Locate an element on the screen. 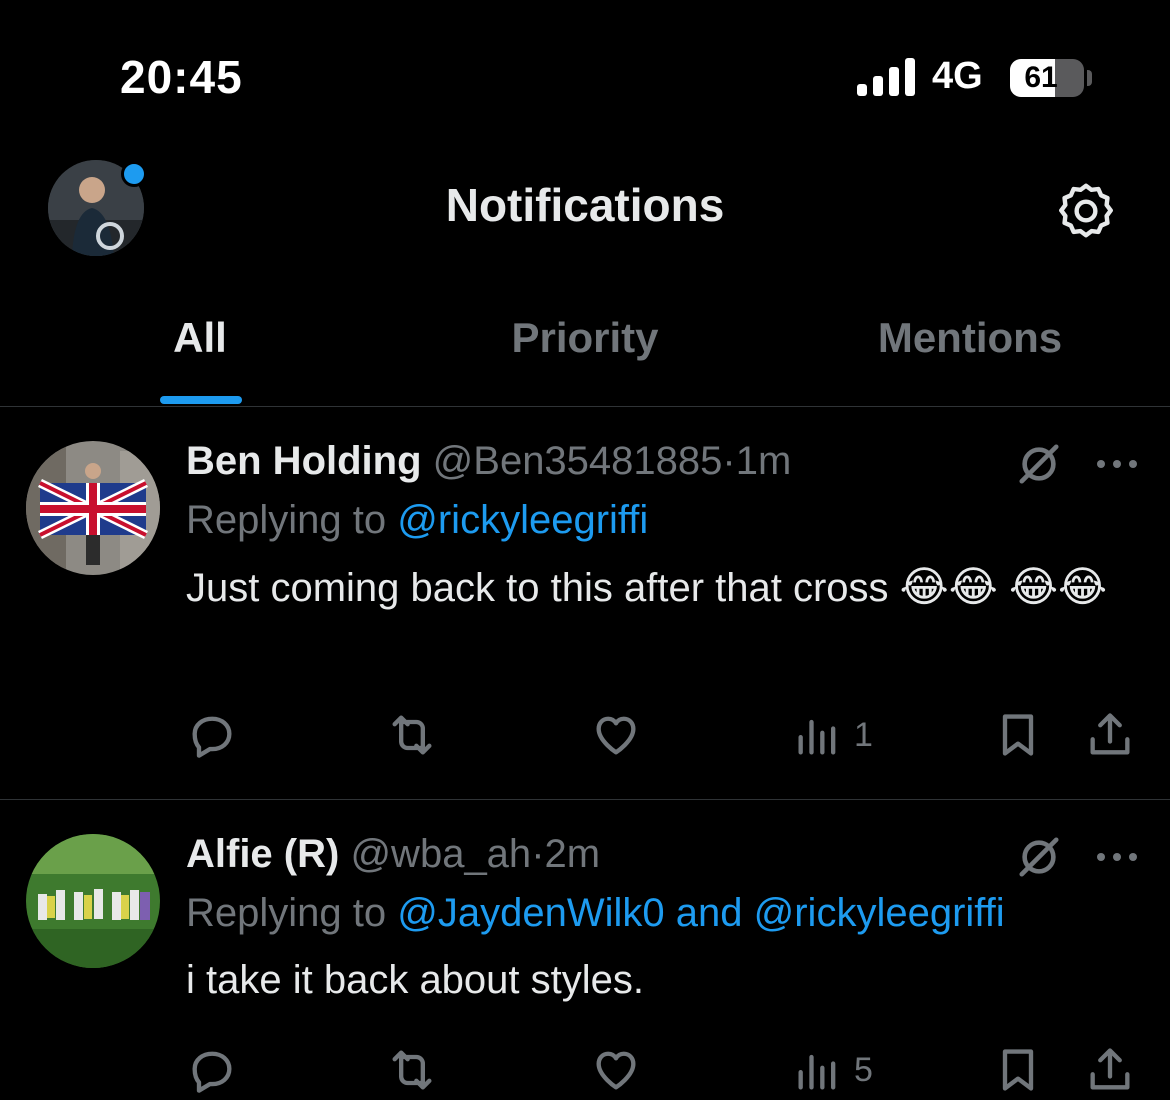 This screenshot has width=1170, height=1100. status-time: 20:45 is located at coordinates (181, 77).